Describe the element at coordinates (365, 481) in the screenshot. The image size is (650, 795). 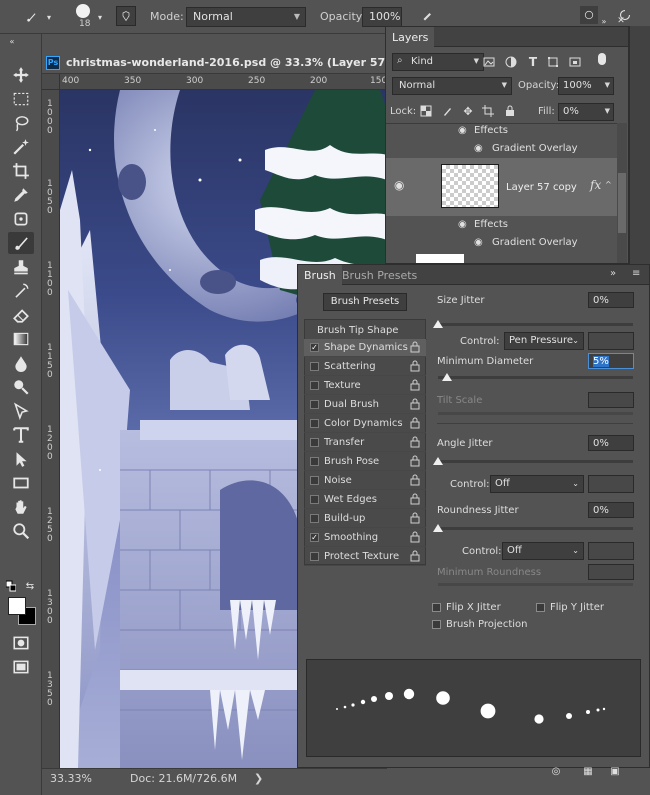
I see `brush-option-item: Noise` at that location.